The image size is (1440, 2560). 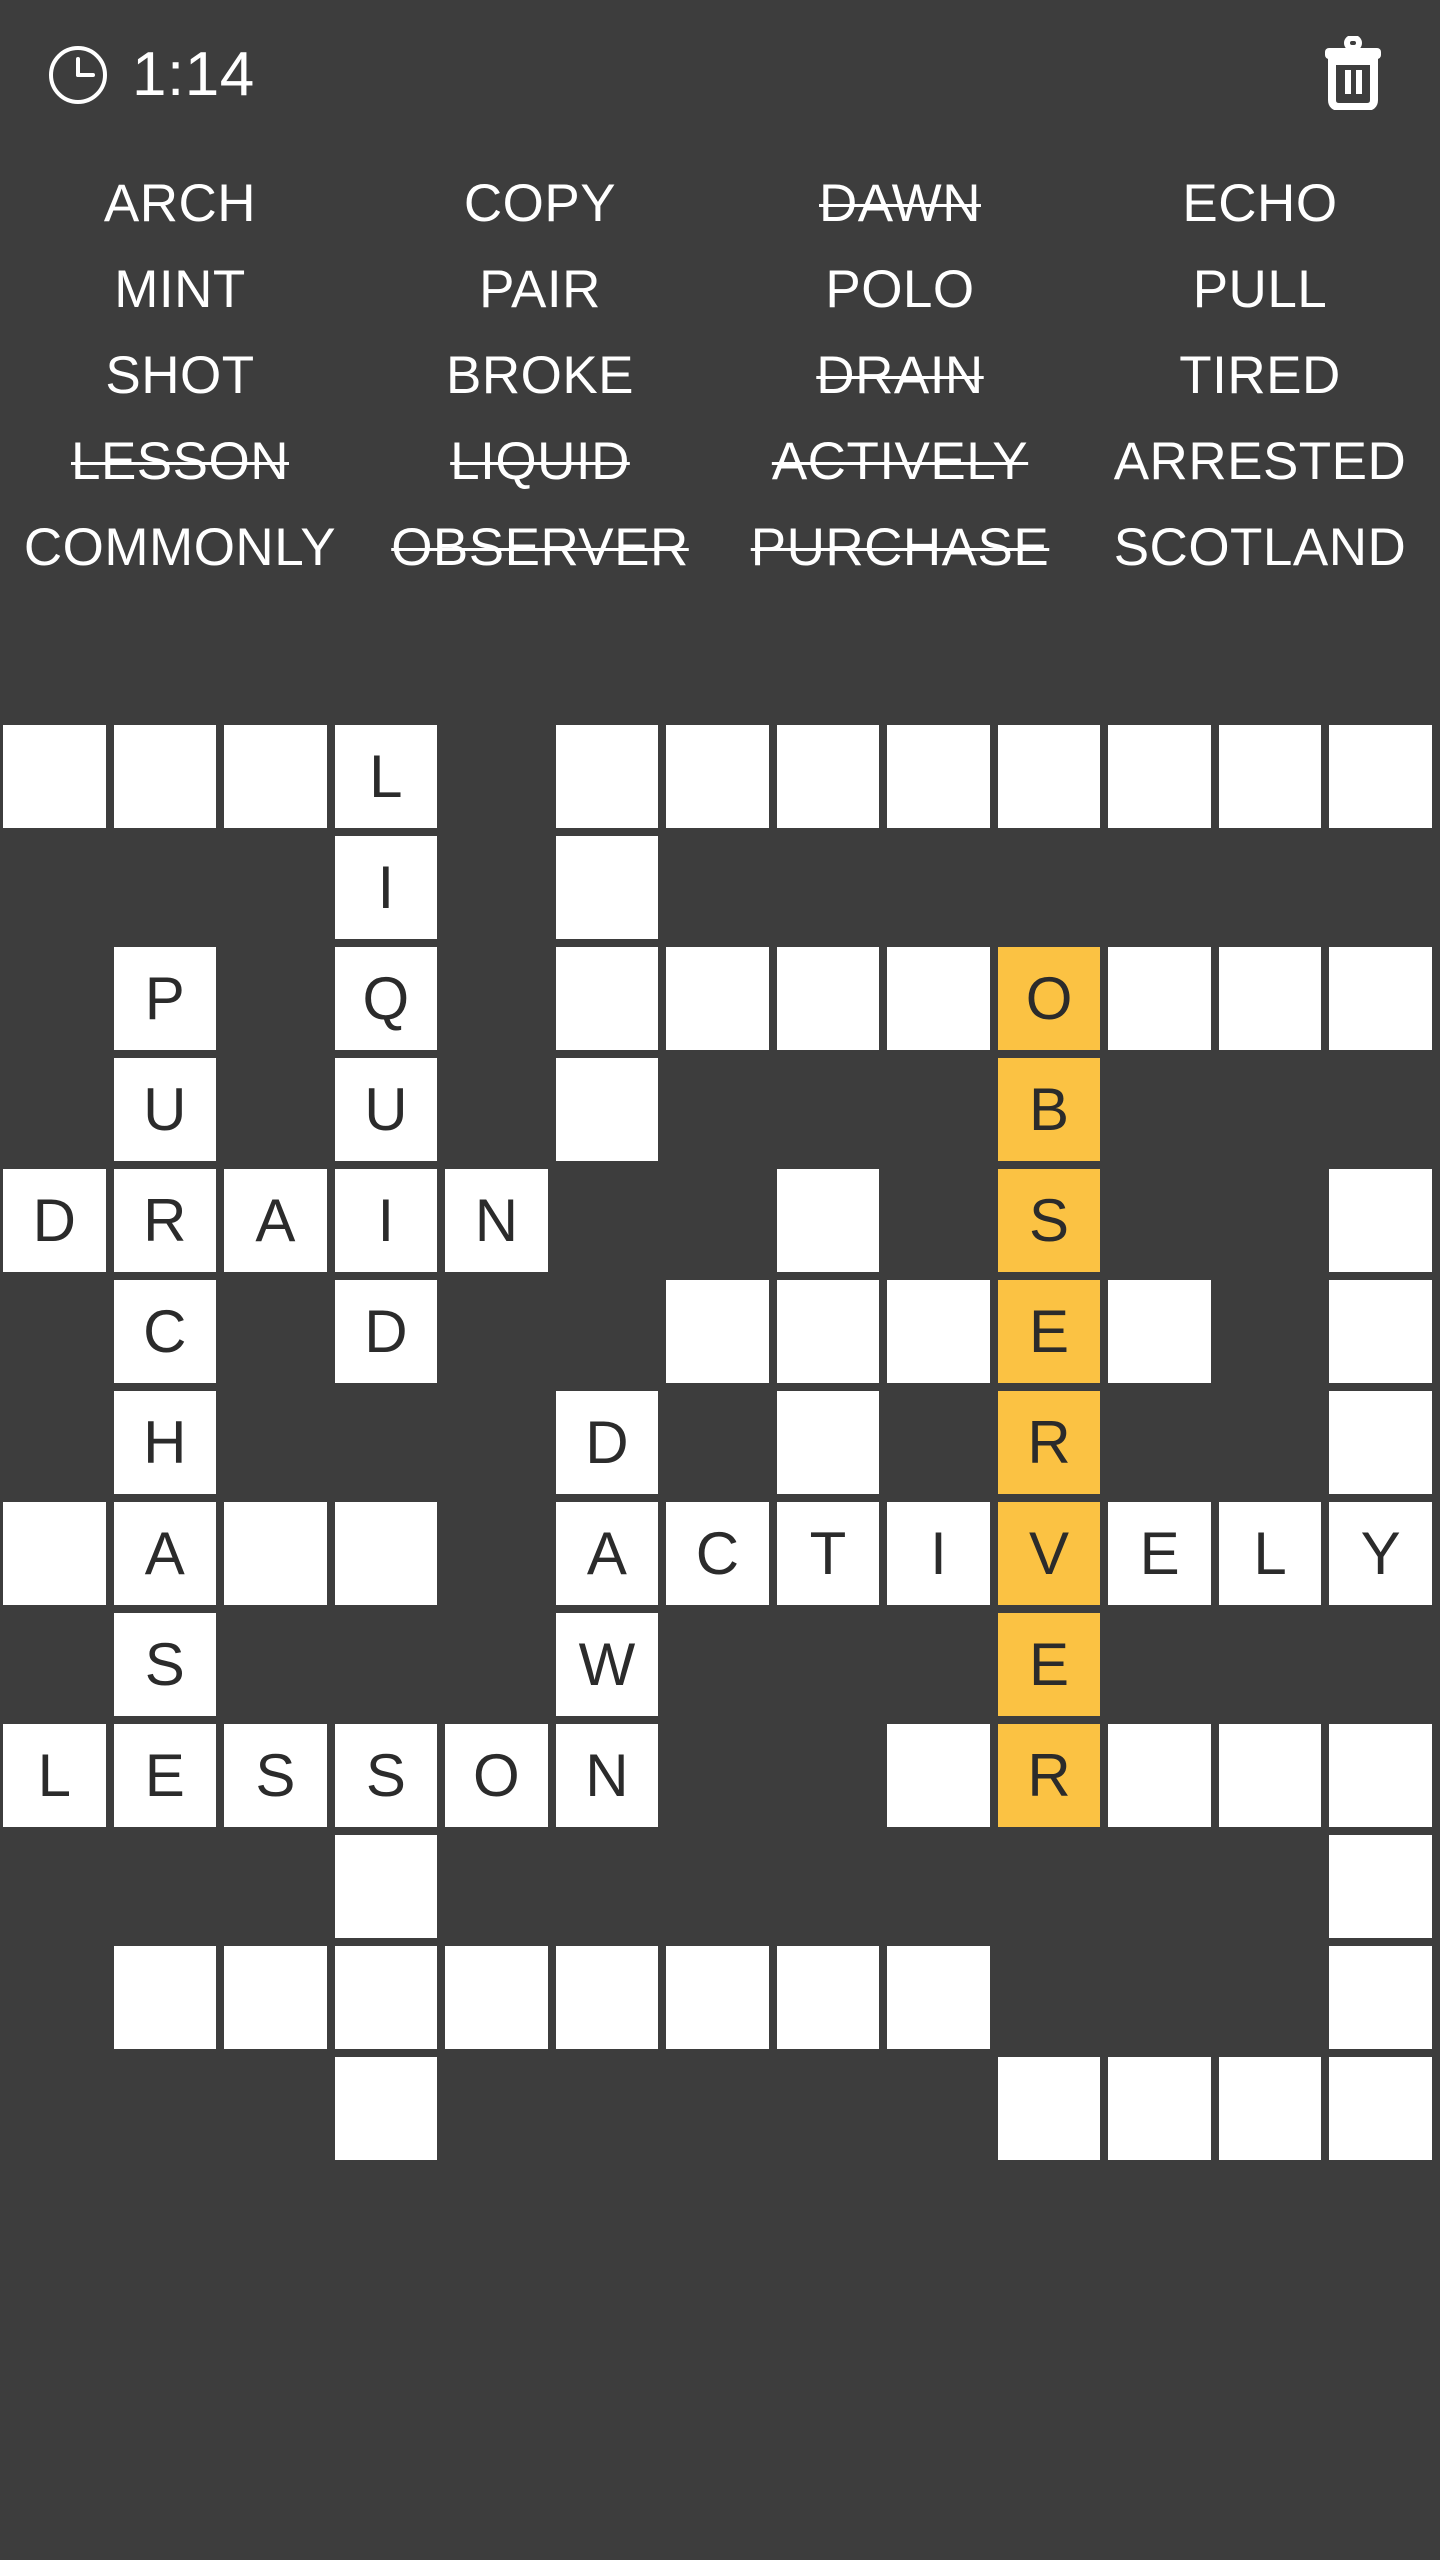 What do you see at coordinates (386, 998) in the screenshot?
I see `grid-cell: Q` at bounding box center [386, 998].